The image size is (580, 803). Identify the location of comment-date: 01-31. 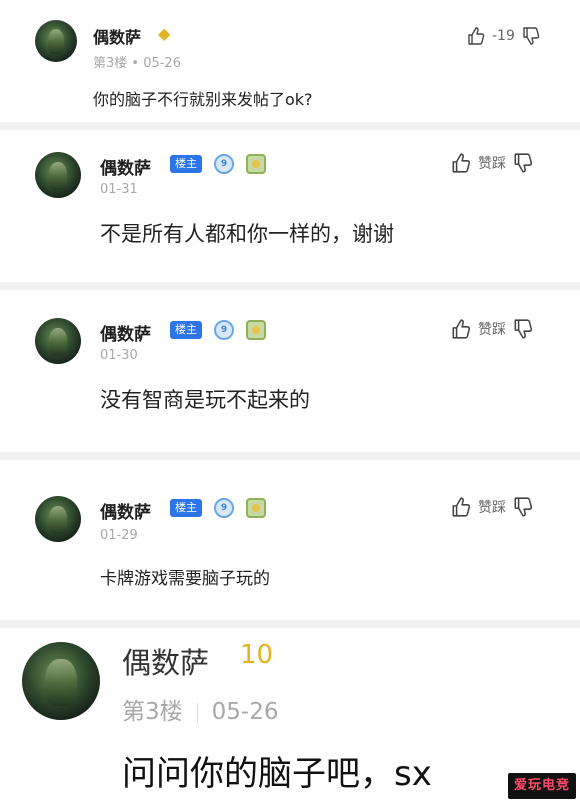
(119, 189).